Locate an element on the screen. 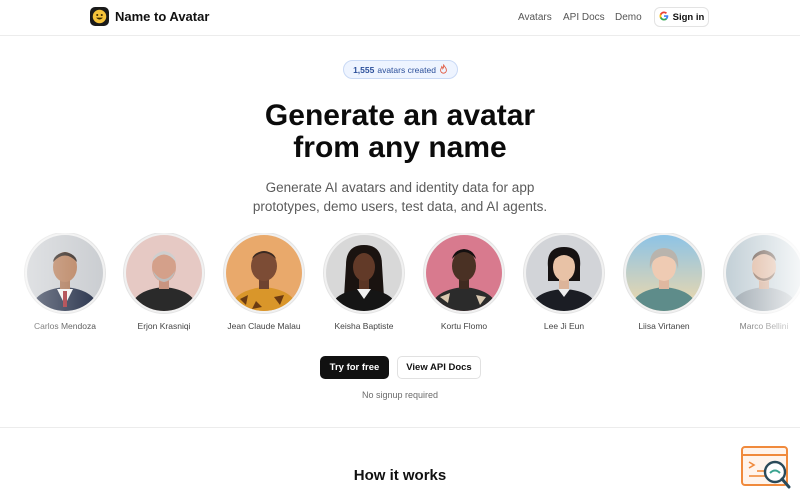 This screenshot has height=500, width=800. avatar-name: Liisa Virtanen is located at coordinates (664, 326).